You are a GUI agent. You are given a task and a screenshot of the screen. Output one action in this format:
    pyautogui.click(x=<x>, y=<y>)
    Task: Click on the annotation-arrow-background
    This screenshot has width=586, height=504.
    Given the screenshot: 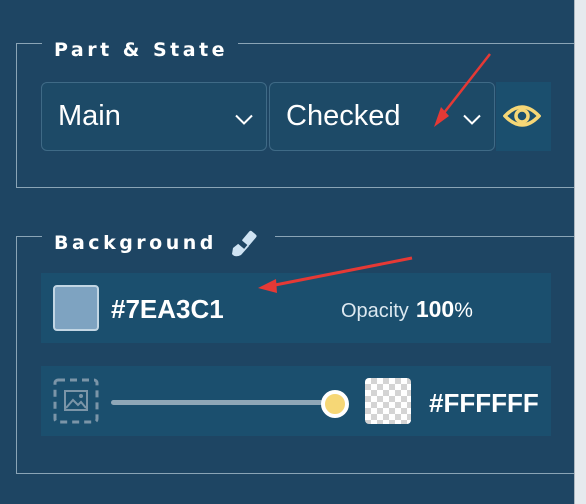 What is the action you would take?
    pyautogui.click(x=335, y=274)
    